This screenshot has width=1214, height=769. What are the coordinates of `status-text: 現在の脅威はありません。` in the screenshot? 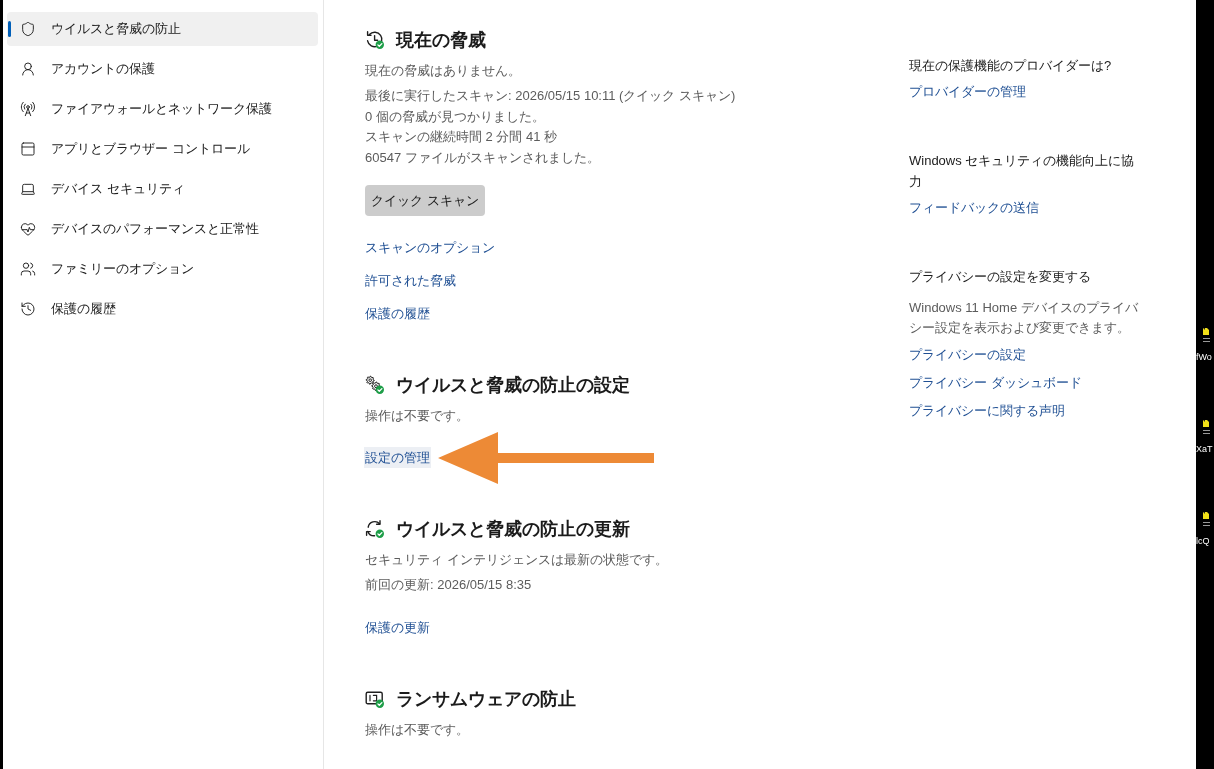 It's located at (443, 71).